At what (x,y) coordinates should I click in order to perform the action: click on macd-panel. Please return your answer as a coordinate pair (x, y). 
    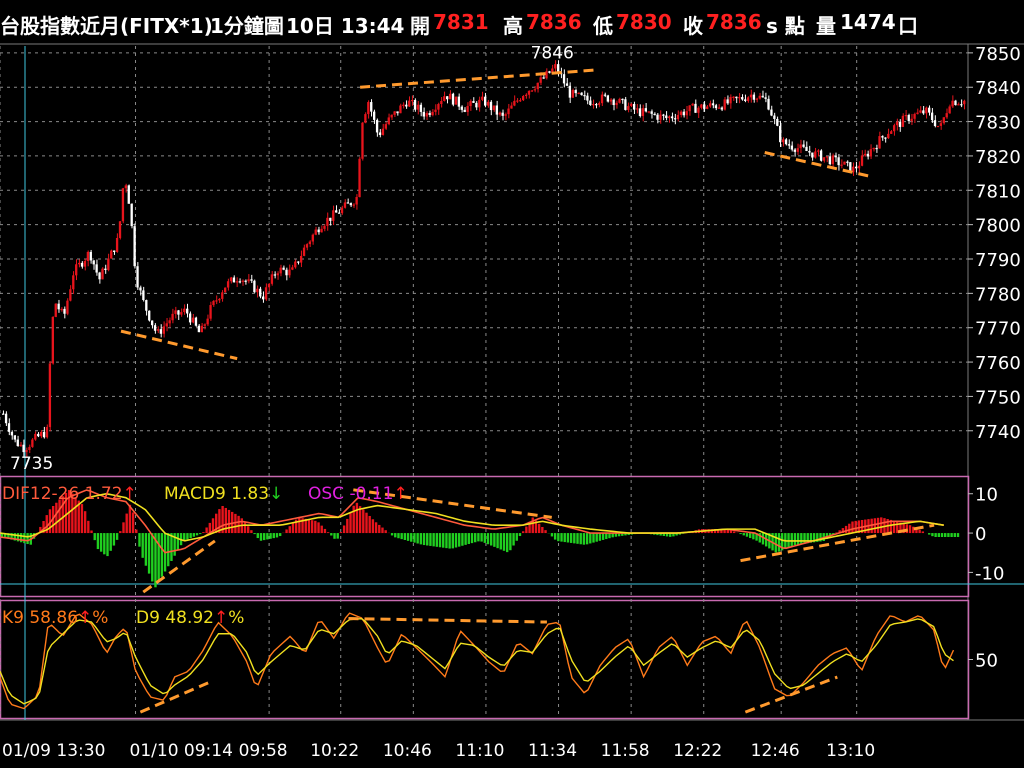
    Looking at the image, I should click on (480, 541).